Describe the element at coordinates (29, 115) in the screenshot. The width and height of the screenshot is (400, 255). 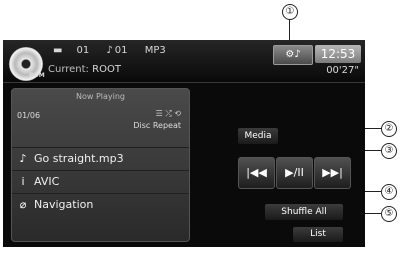
I see `track-count: 01/06` at that location.